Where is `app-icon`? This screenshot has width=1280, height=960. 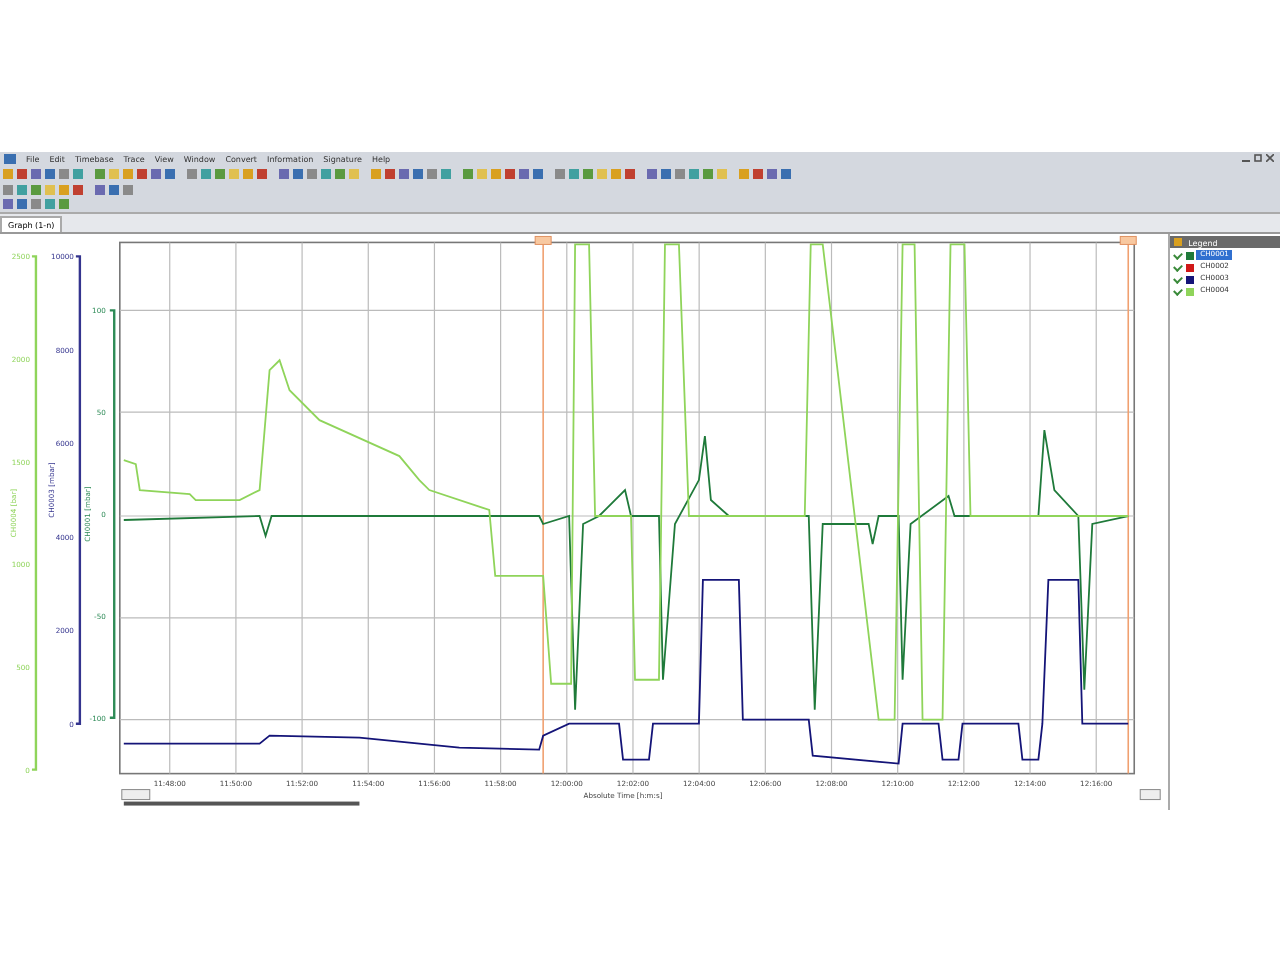 app-icon is located at coordinates (10, 158).